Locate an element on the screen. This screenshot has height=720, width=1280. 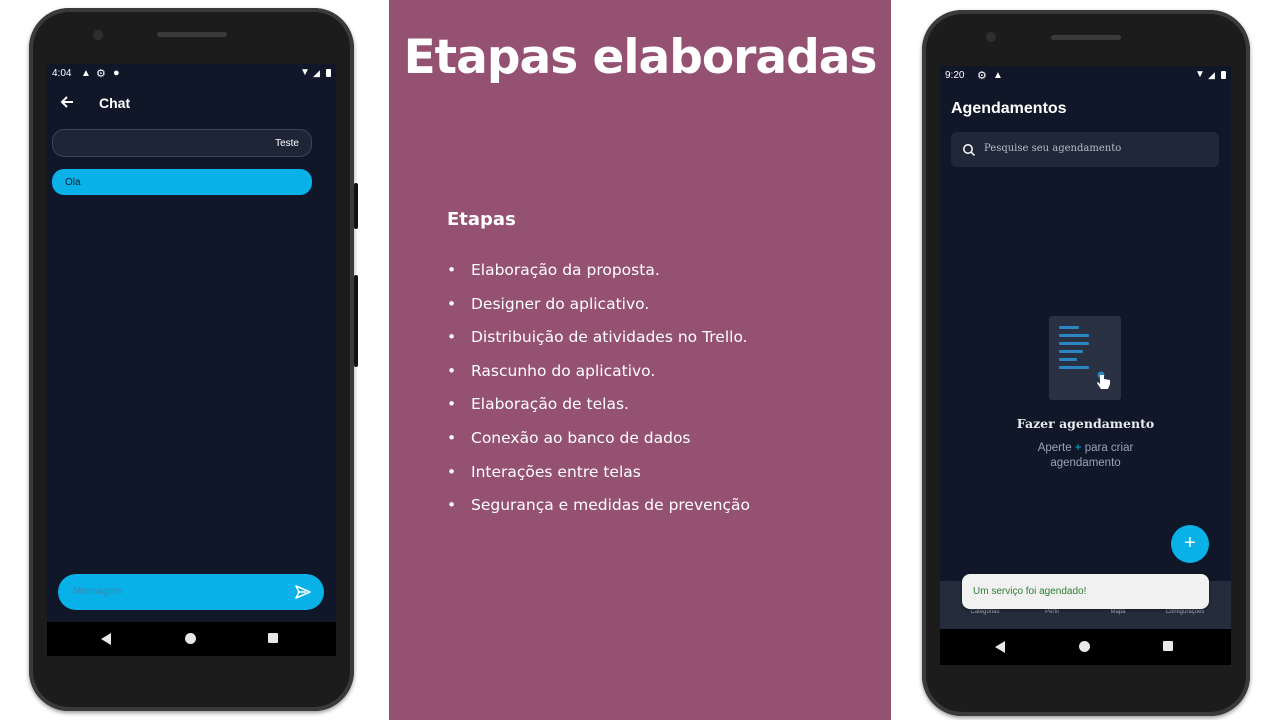
search-placeholder: Pesquise seu agendamento is located at coordinates (1053, 148).